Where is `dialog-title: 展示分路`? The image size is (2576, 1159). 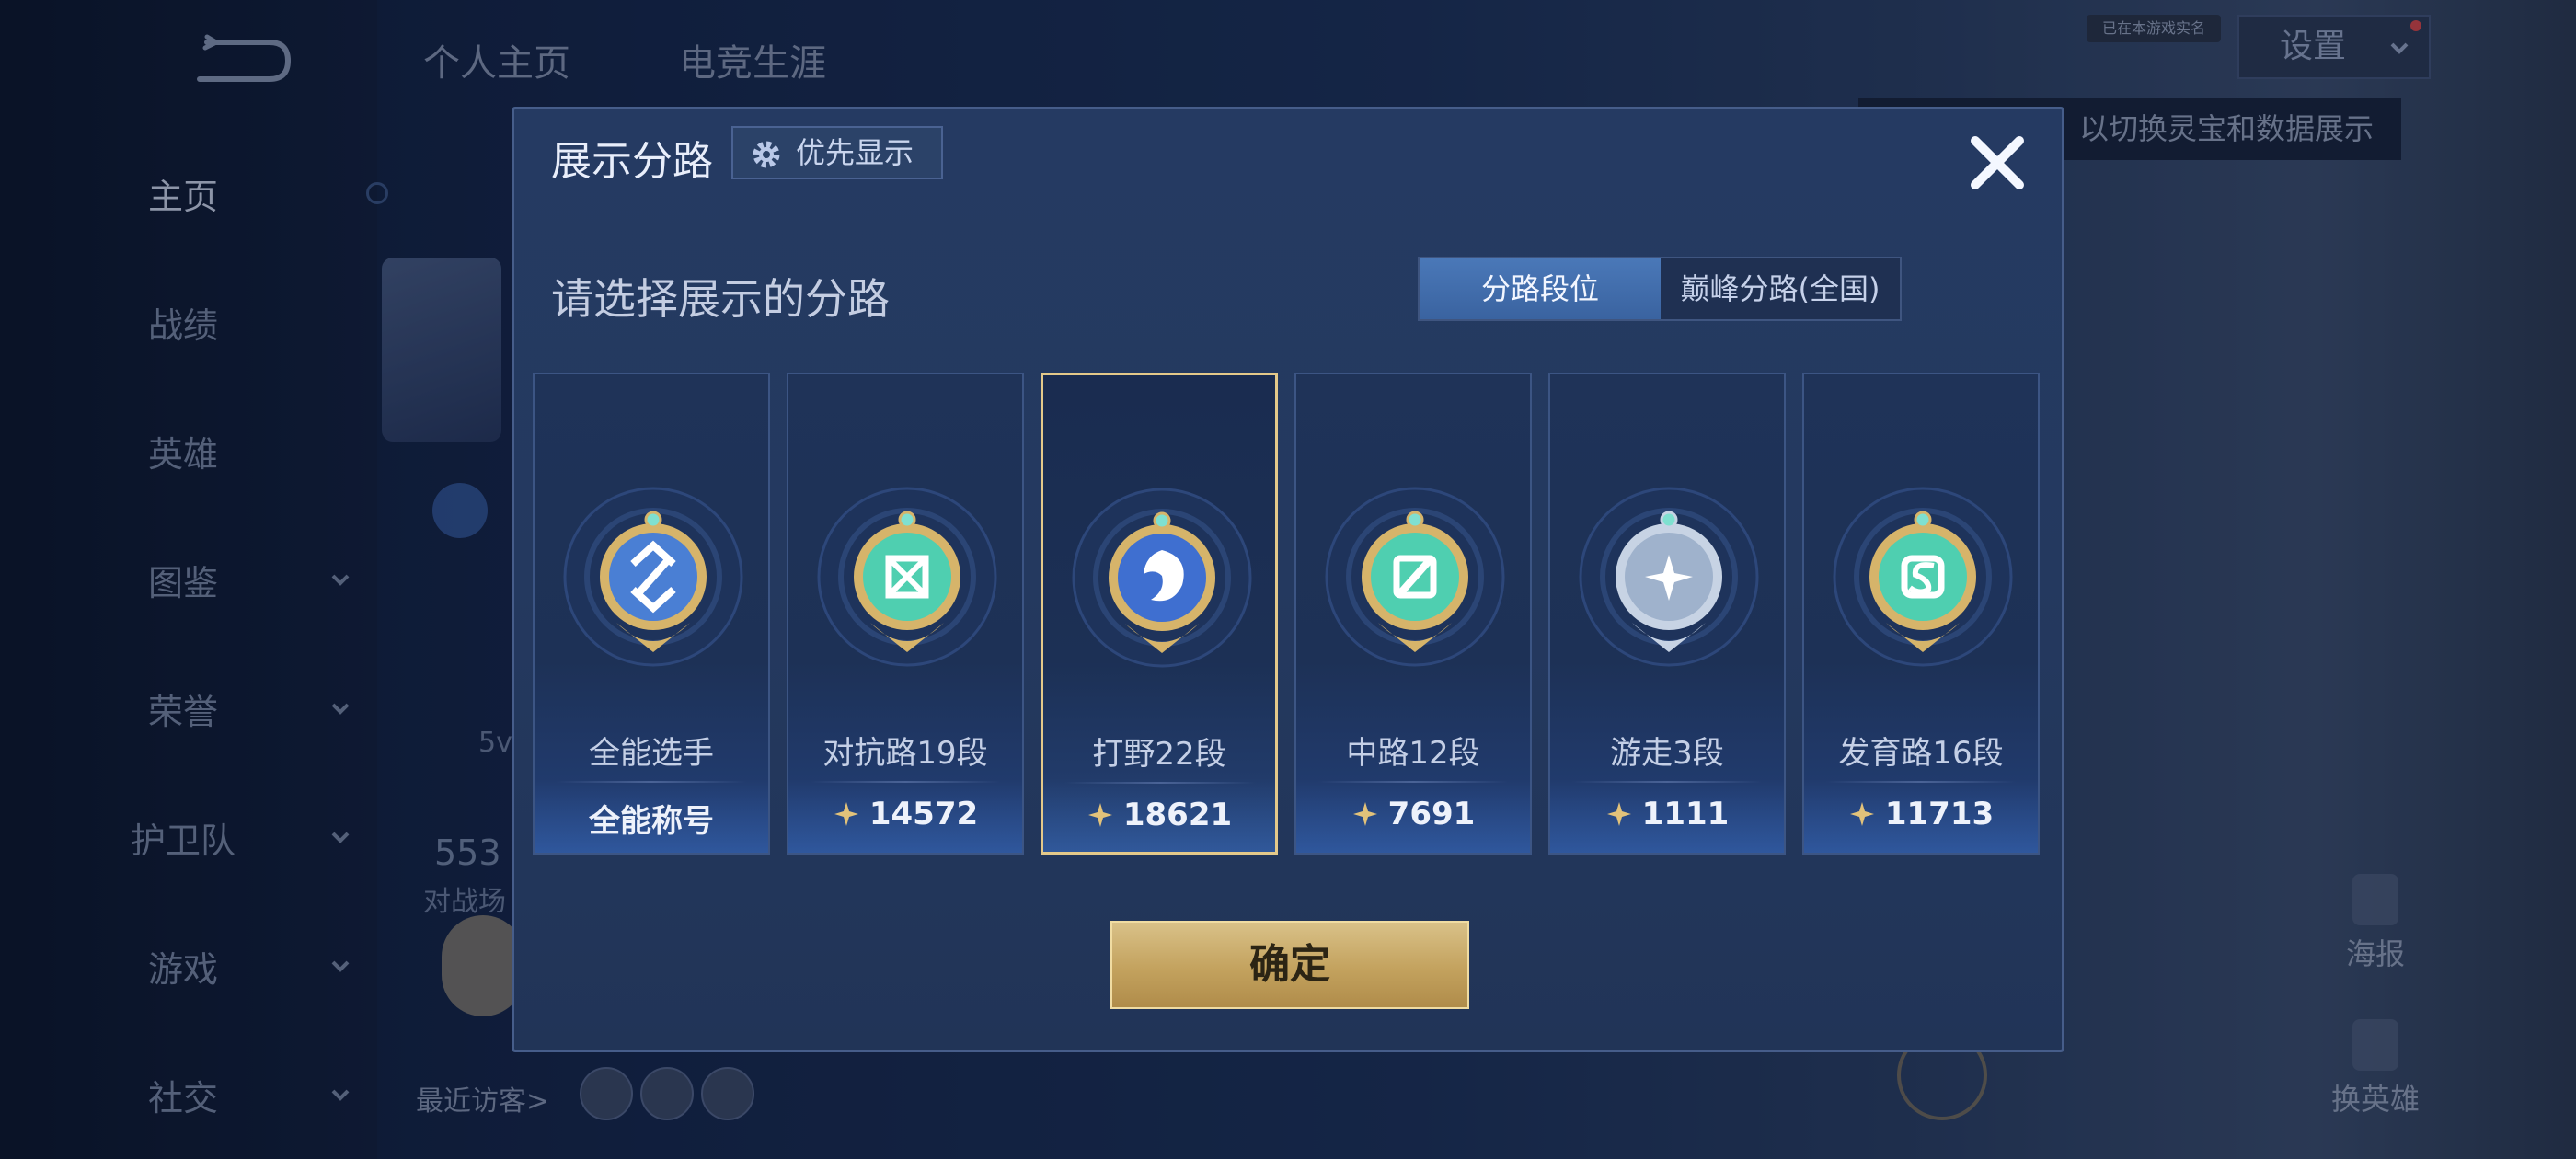 dialog-title: 展示分路 is located at coordinates (632, 161).